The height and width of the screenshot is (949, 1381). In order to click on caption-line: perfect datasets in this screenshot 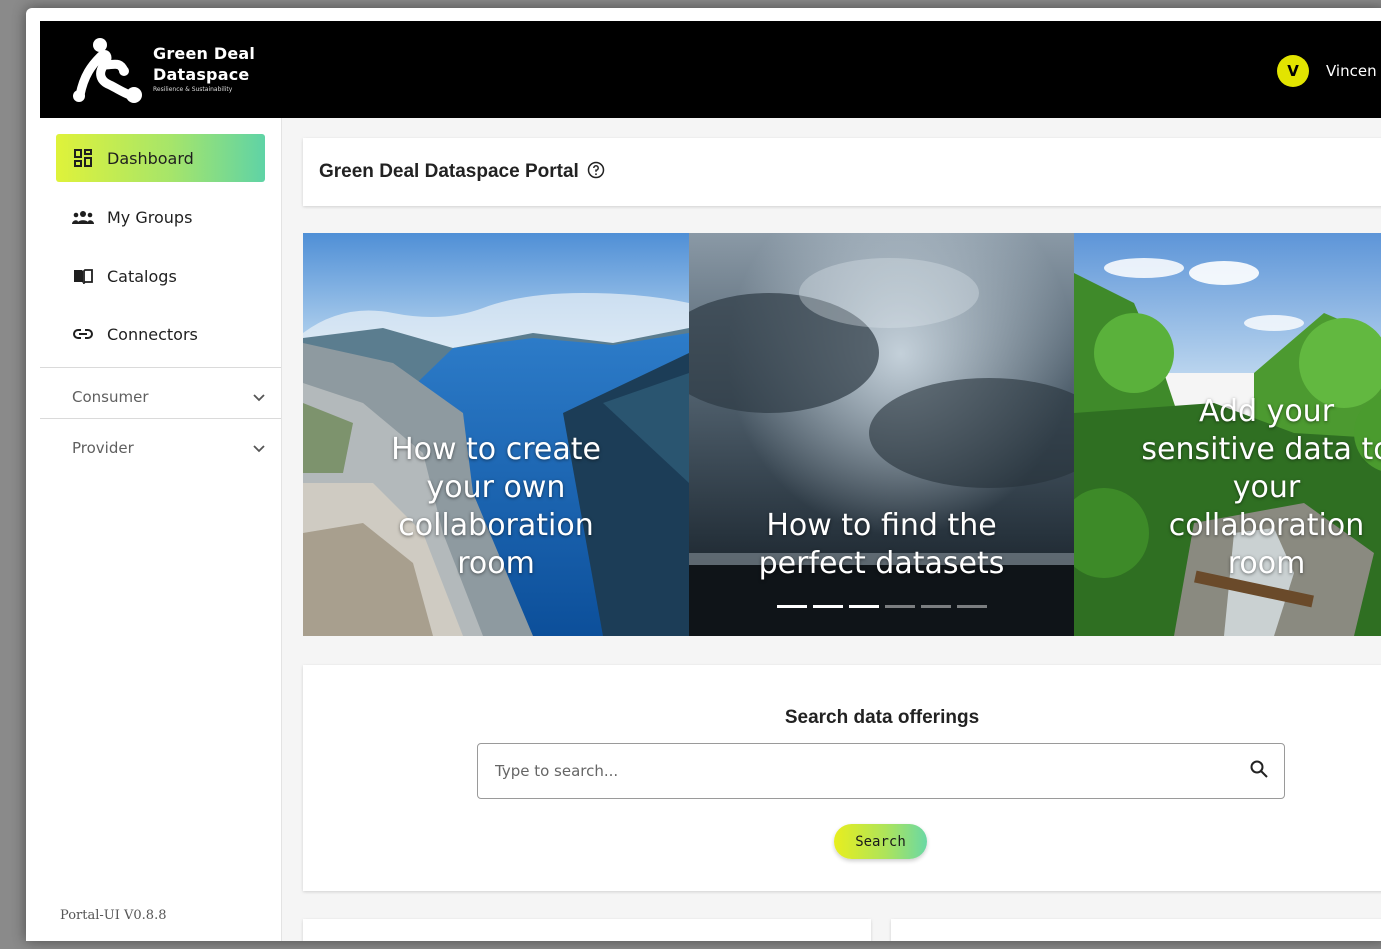, I will do `click(881, 563)`.